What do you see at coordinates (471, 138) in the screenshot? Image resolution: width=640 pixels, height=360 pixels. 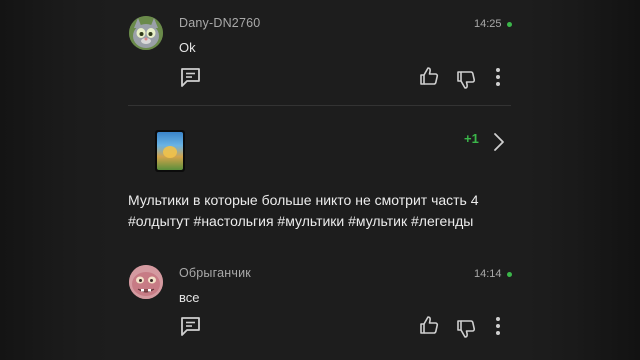 I see `reaction-count: +1` at bounding box center [471, 138].